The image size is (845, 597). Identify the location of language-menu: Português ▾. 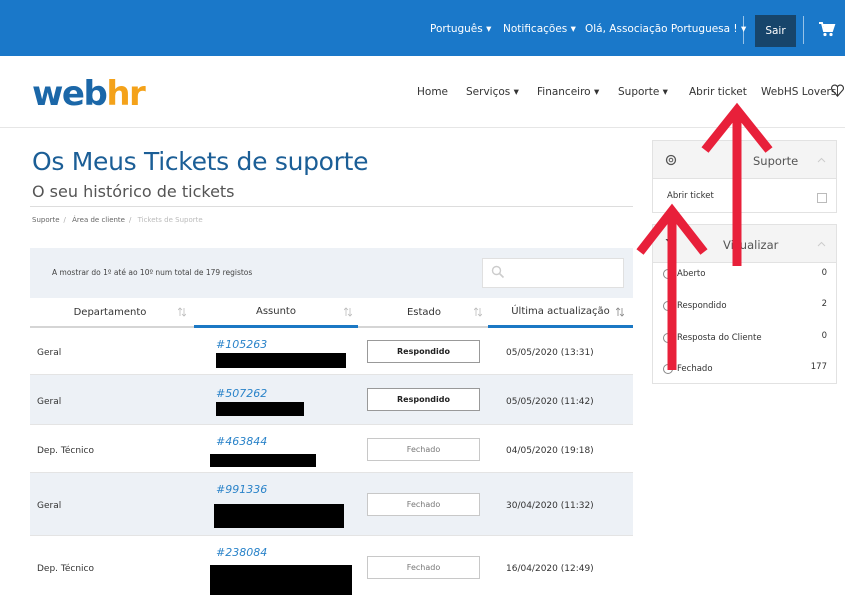
(460, 29).